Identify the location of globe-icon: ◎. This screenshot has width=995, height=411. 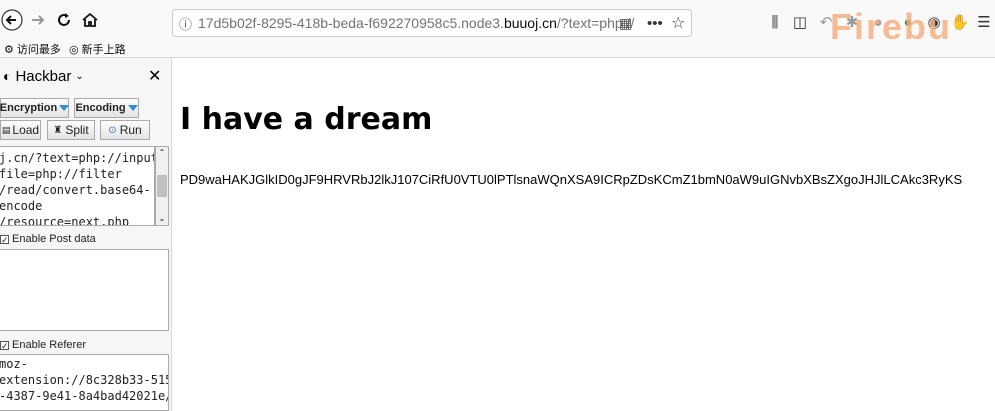
(74, 49).